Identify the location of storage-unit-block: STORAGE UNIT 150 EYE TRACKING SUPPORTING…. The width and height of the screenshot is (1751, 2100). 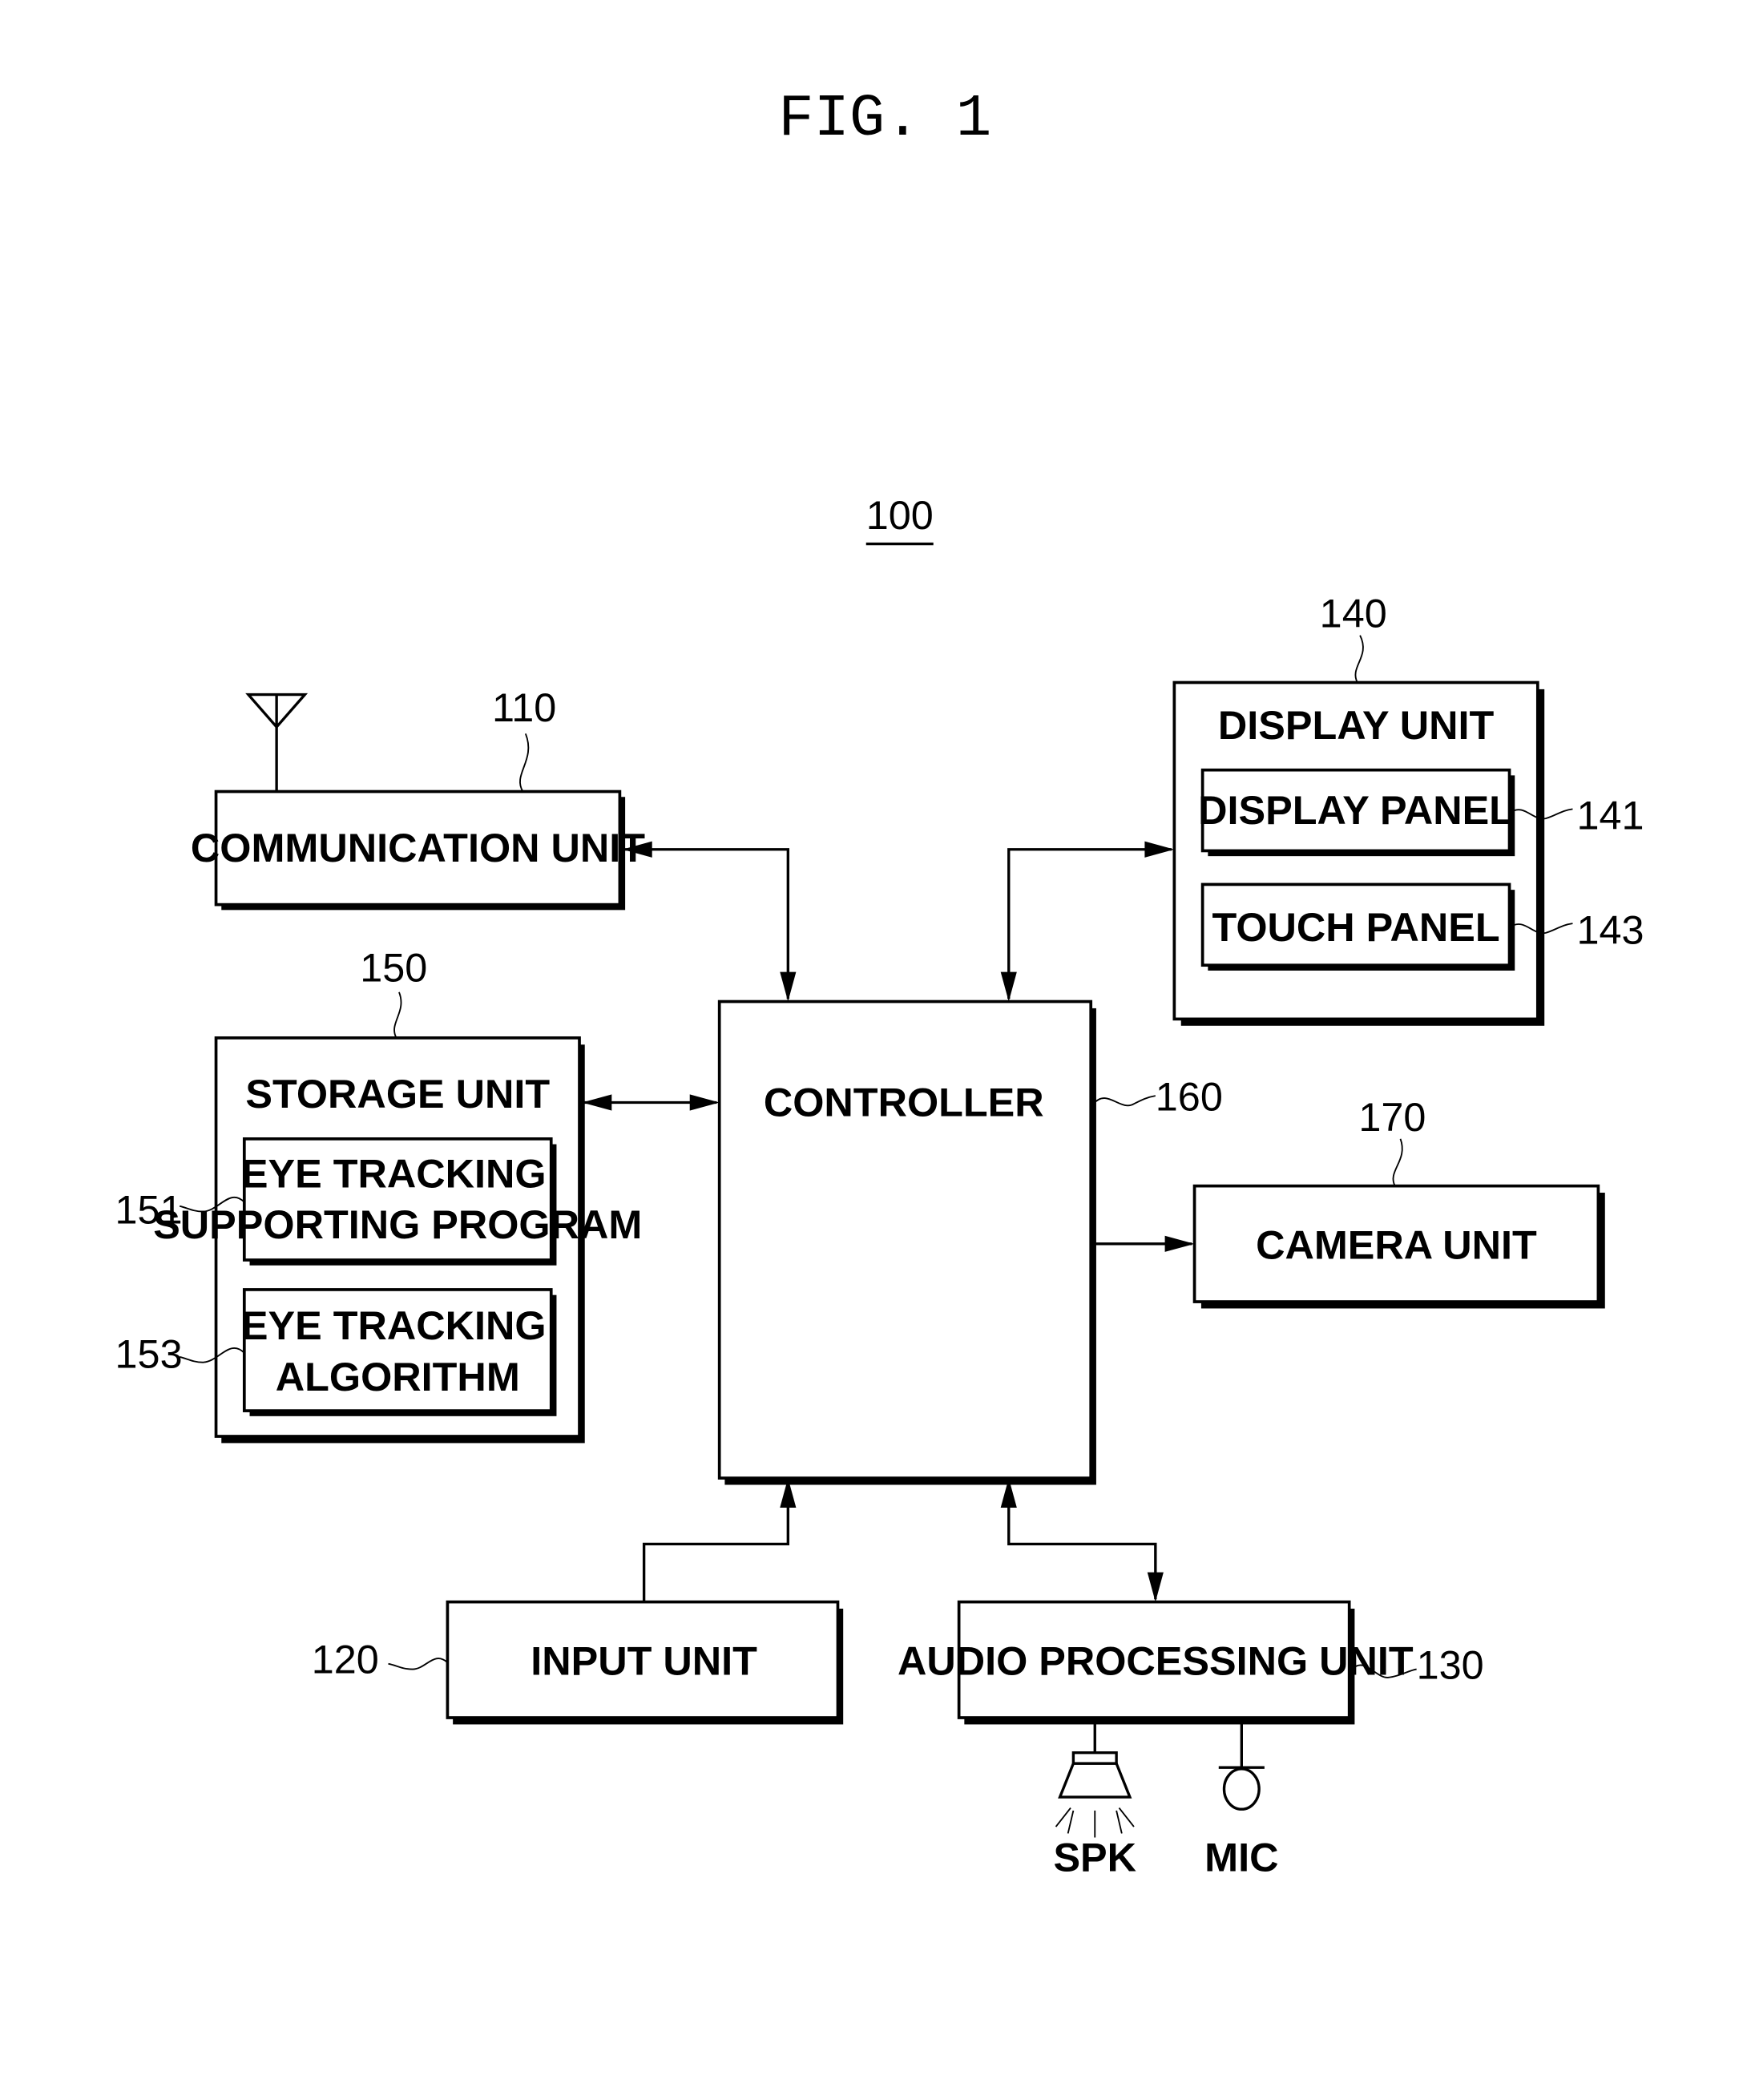
(378, 1194).